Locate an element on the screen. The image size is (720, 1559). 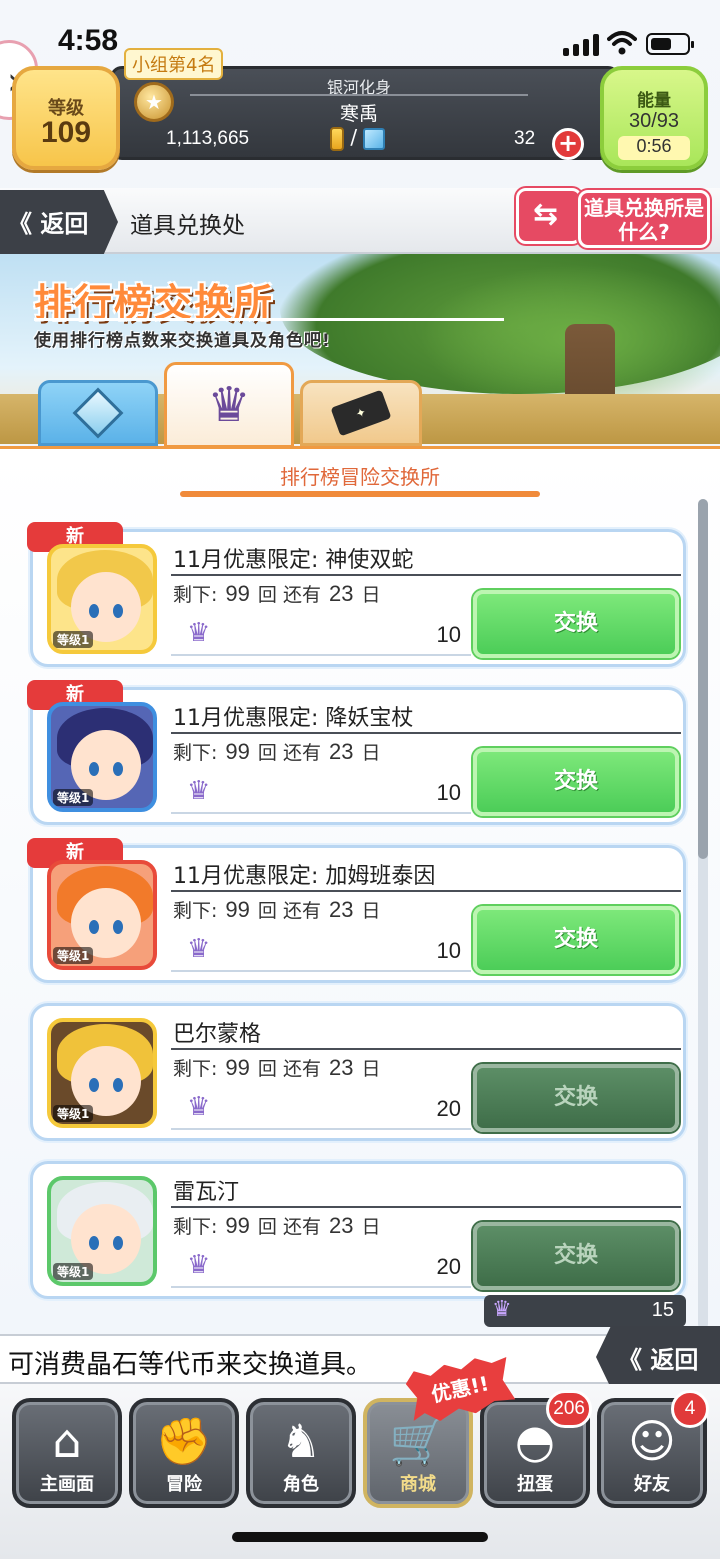
notification-badge: 206 is located at coordinates (569, 1409).